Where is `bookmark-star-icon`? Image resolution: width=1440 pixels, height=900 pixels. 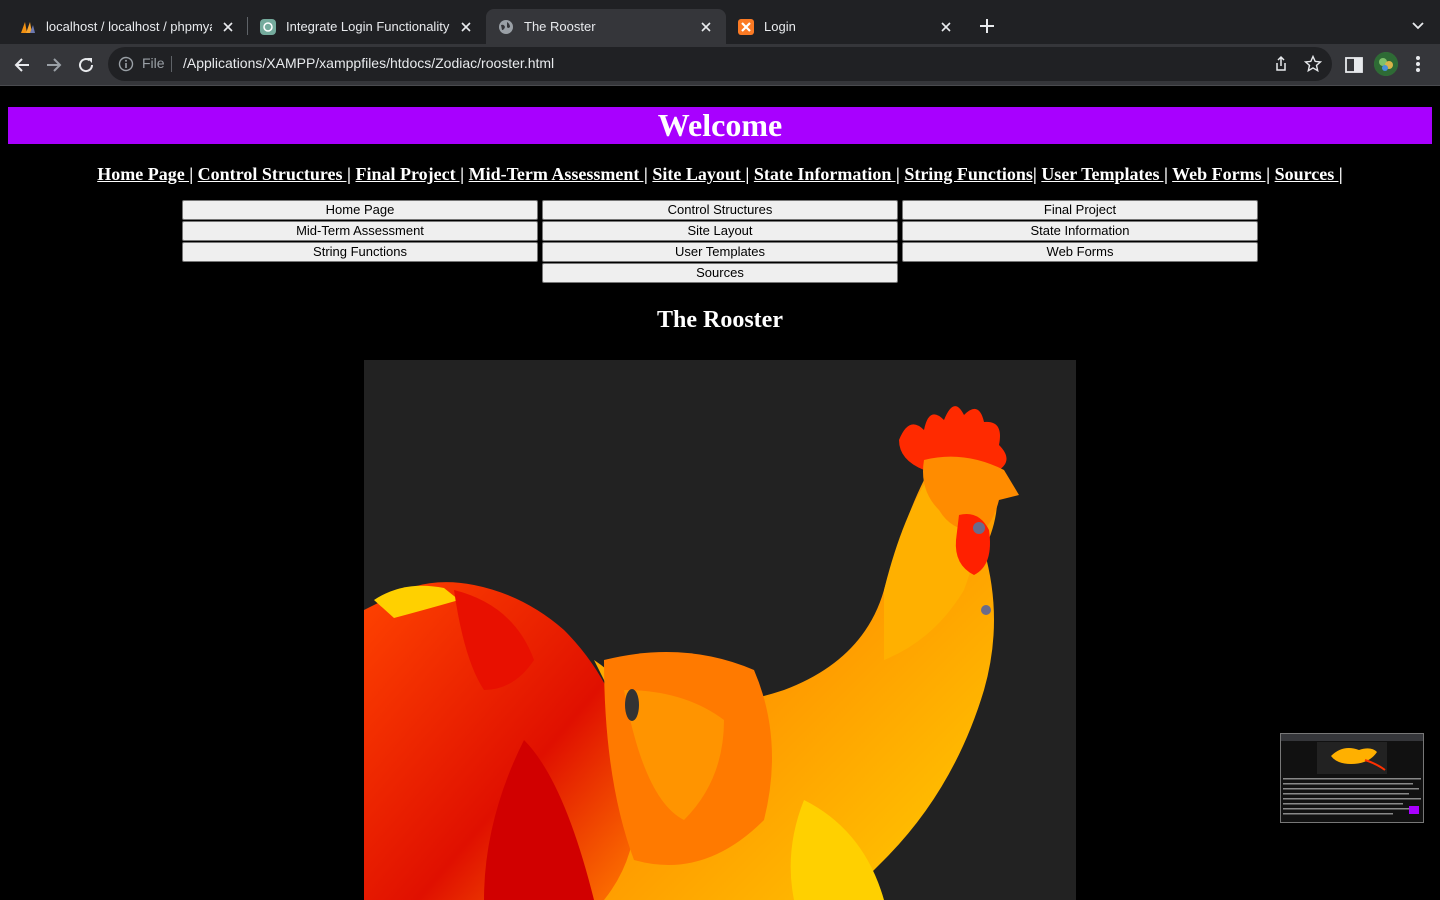 bookmark-star-icon is located at coordinates (1313, 64).